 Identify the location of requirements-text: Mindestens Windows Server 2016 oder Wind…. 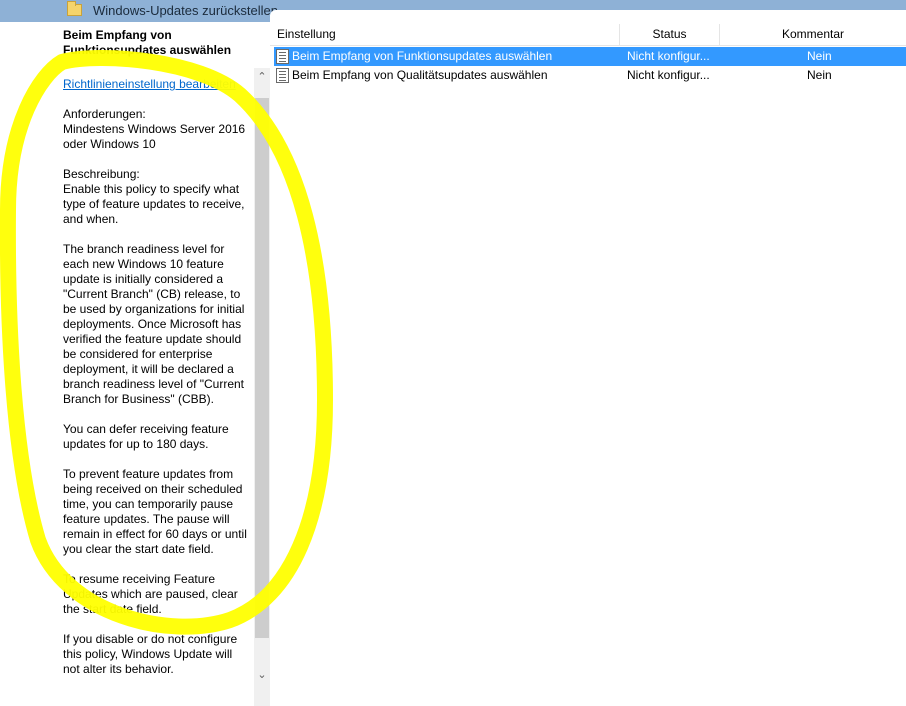
(154, 136).